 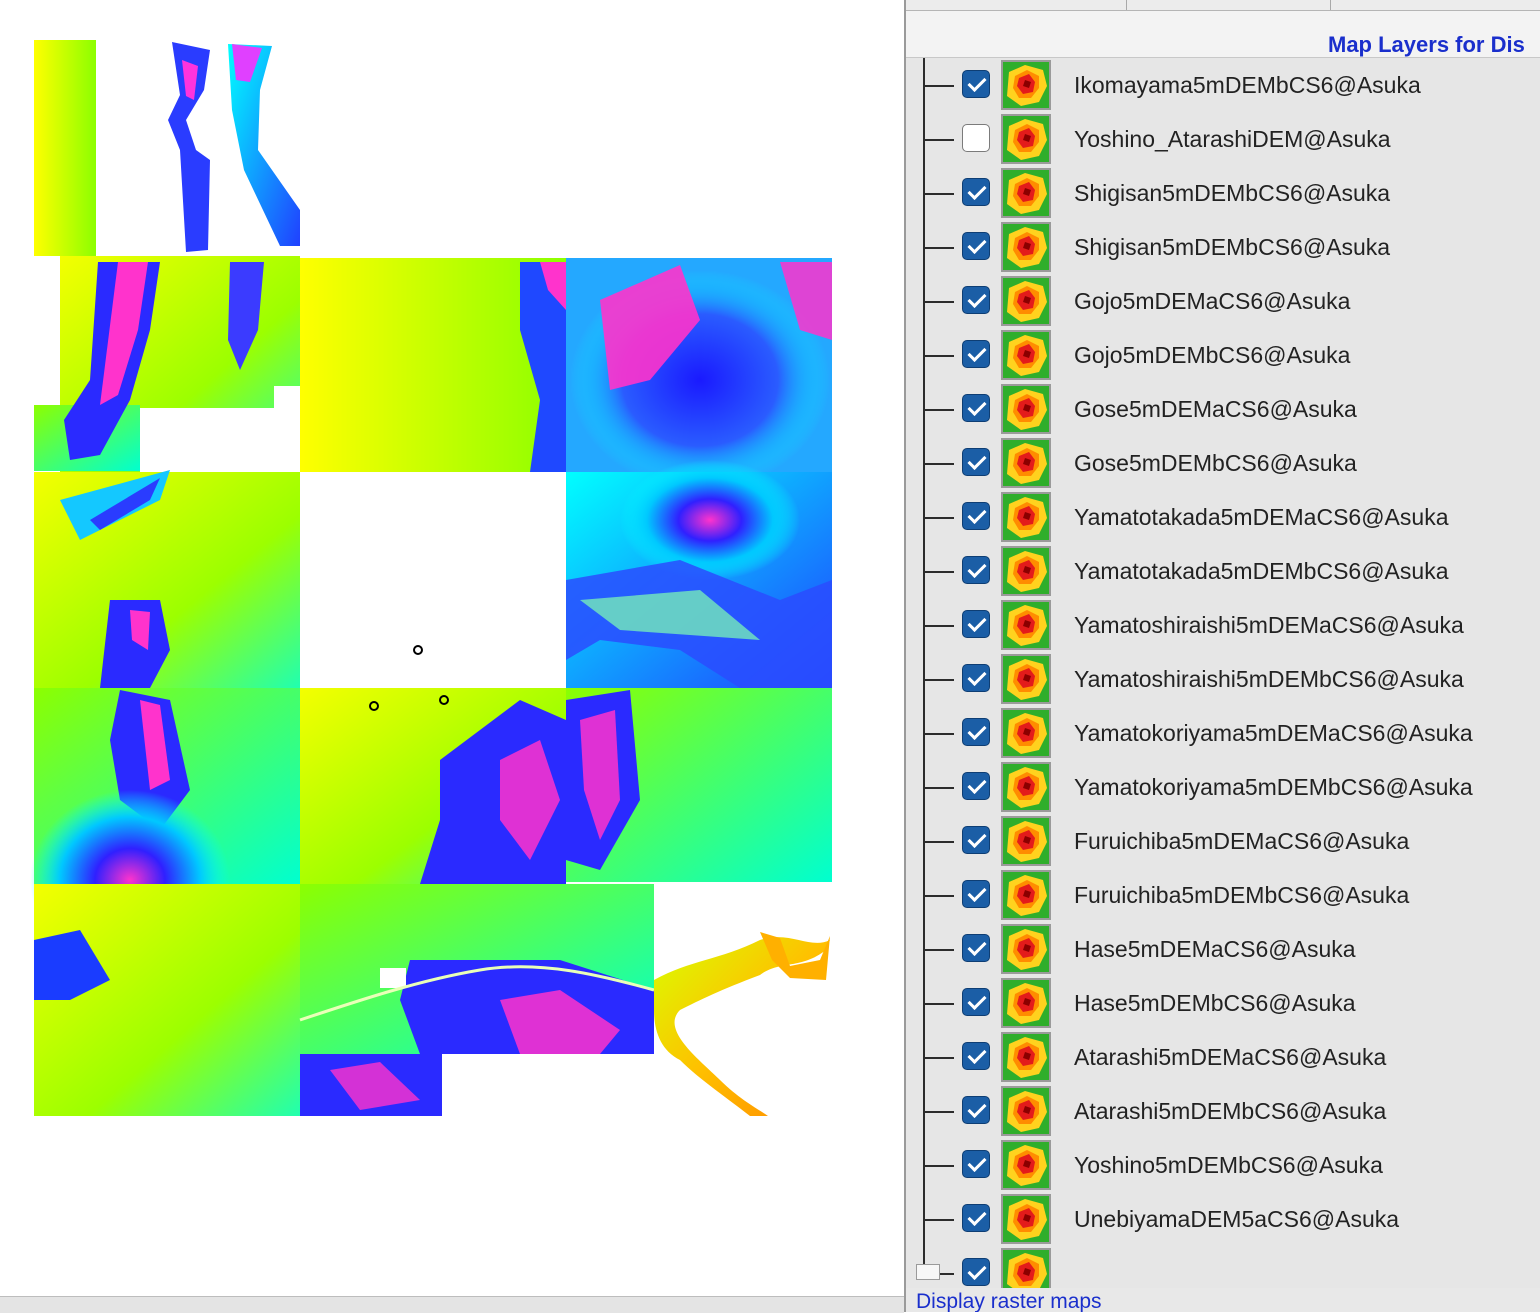 I want to click on layer-name: Gose5mDEMbCS6@Asuka, so click(x=1215, y=463).